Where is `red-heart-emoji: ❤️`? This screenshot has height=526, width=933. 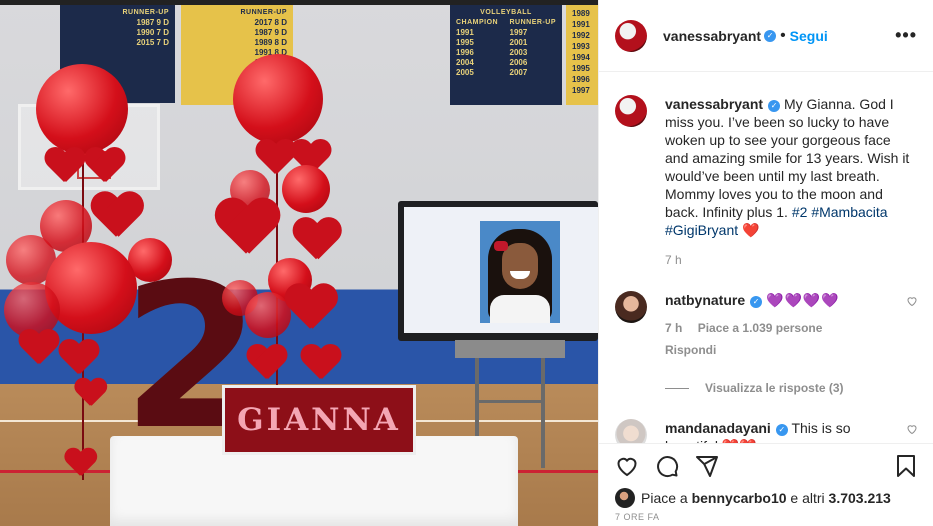 red-heart-emoji: ❤️ is located at coordinates (751, 230).